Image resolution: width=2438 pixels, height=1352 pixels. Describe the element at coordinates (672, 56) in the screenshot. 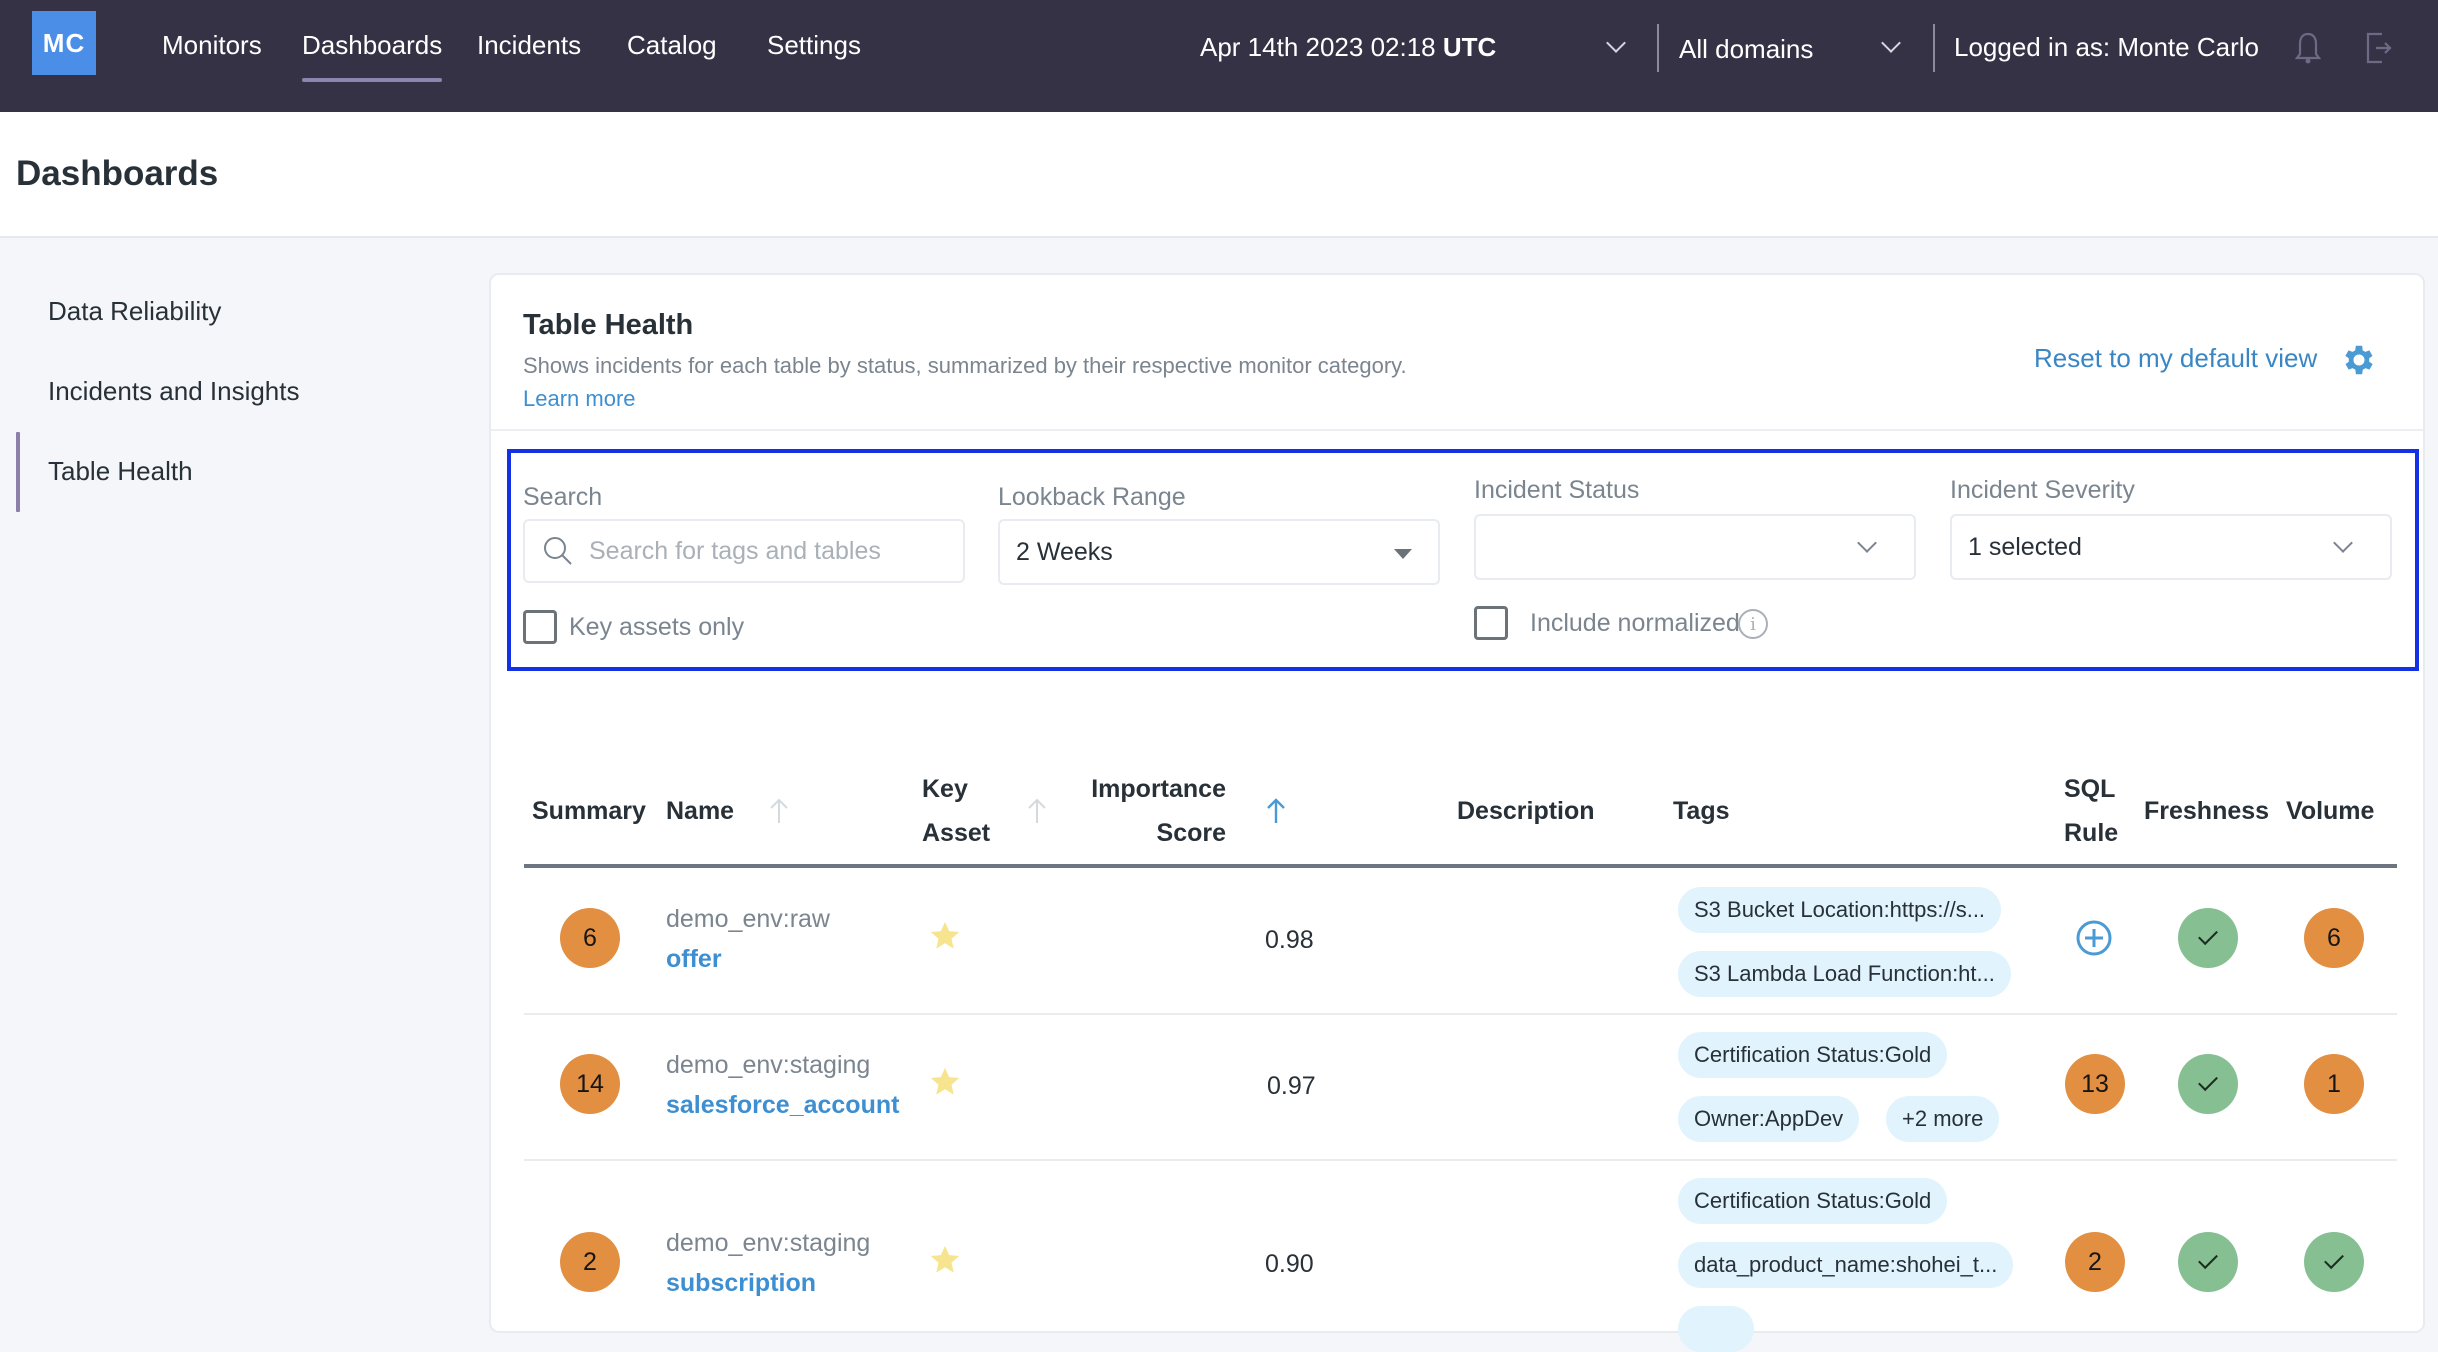

I see `nav-catalog: Catalog` at that location.